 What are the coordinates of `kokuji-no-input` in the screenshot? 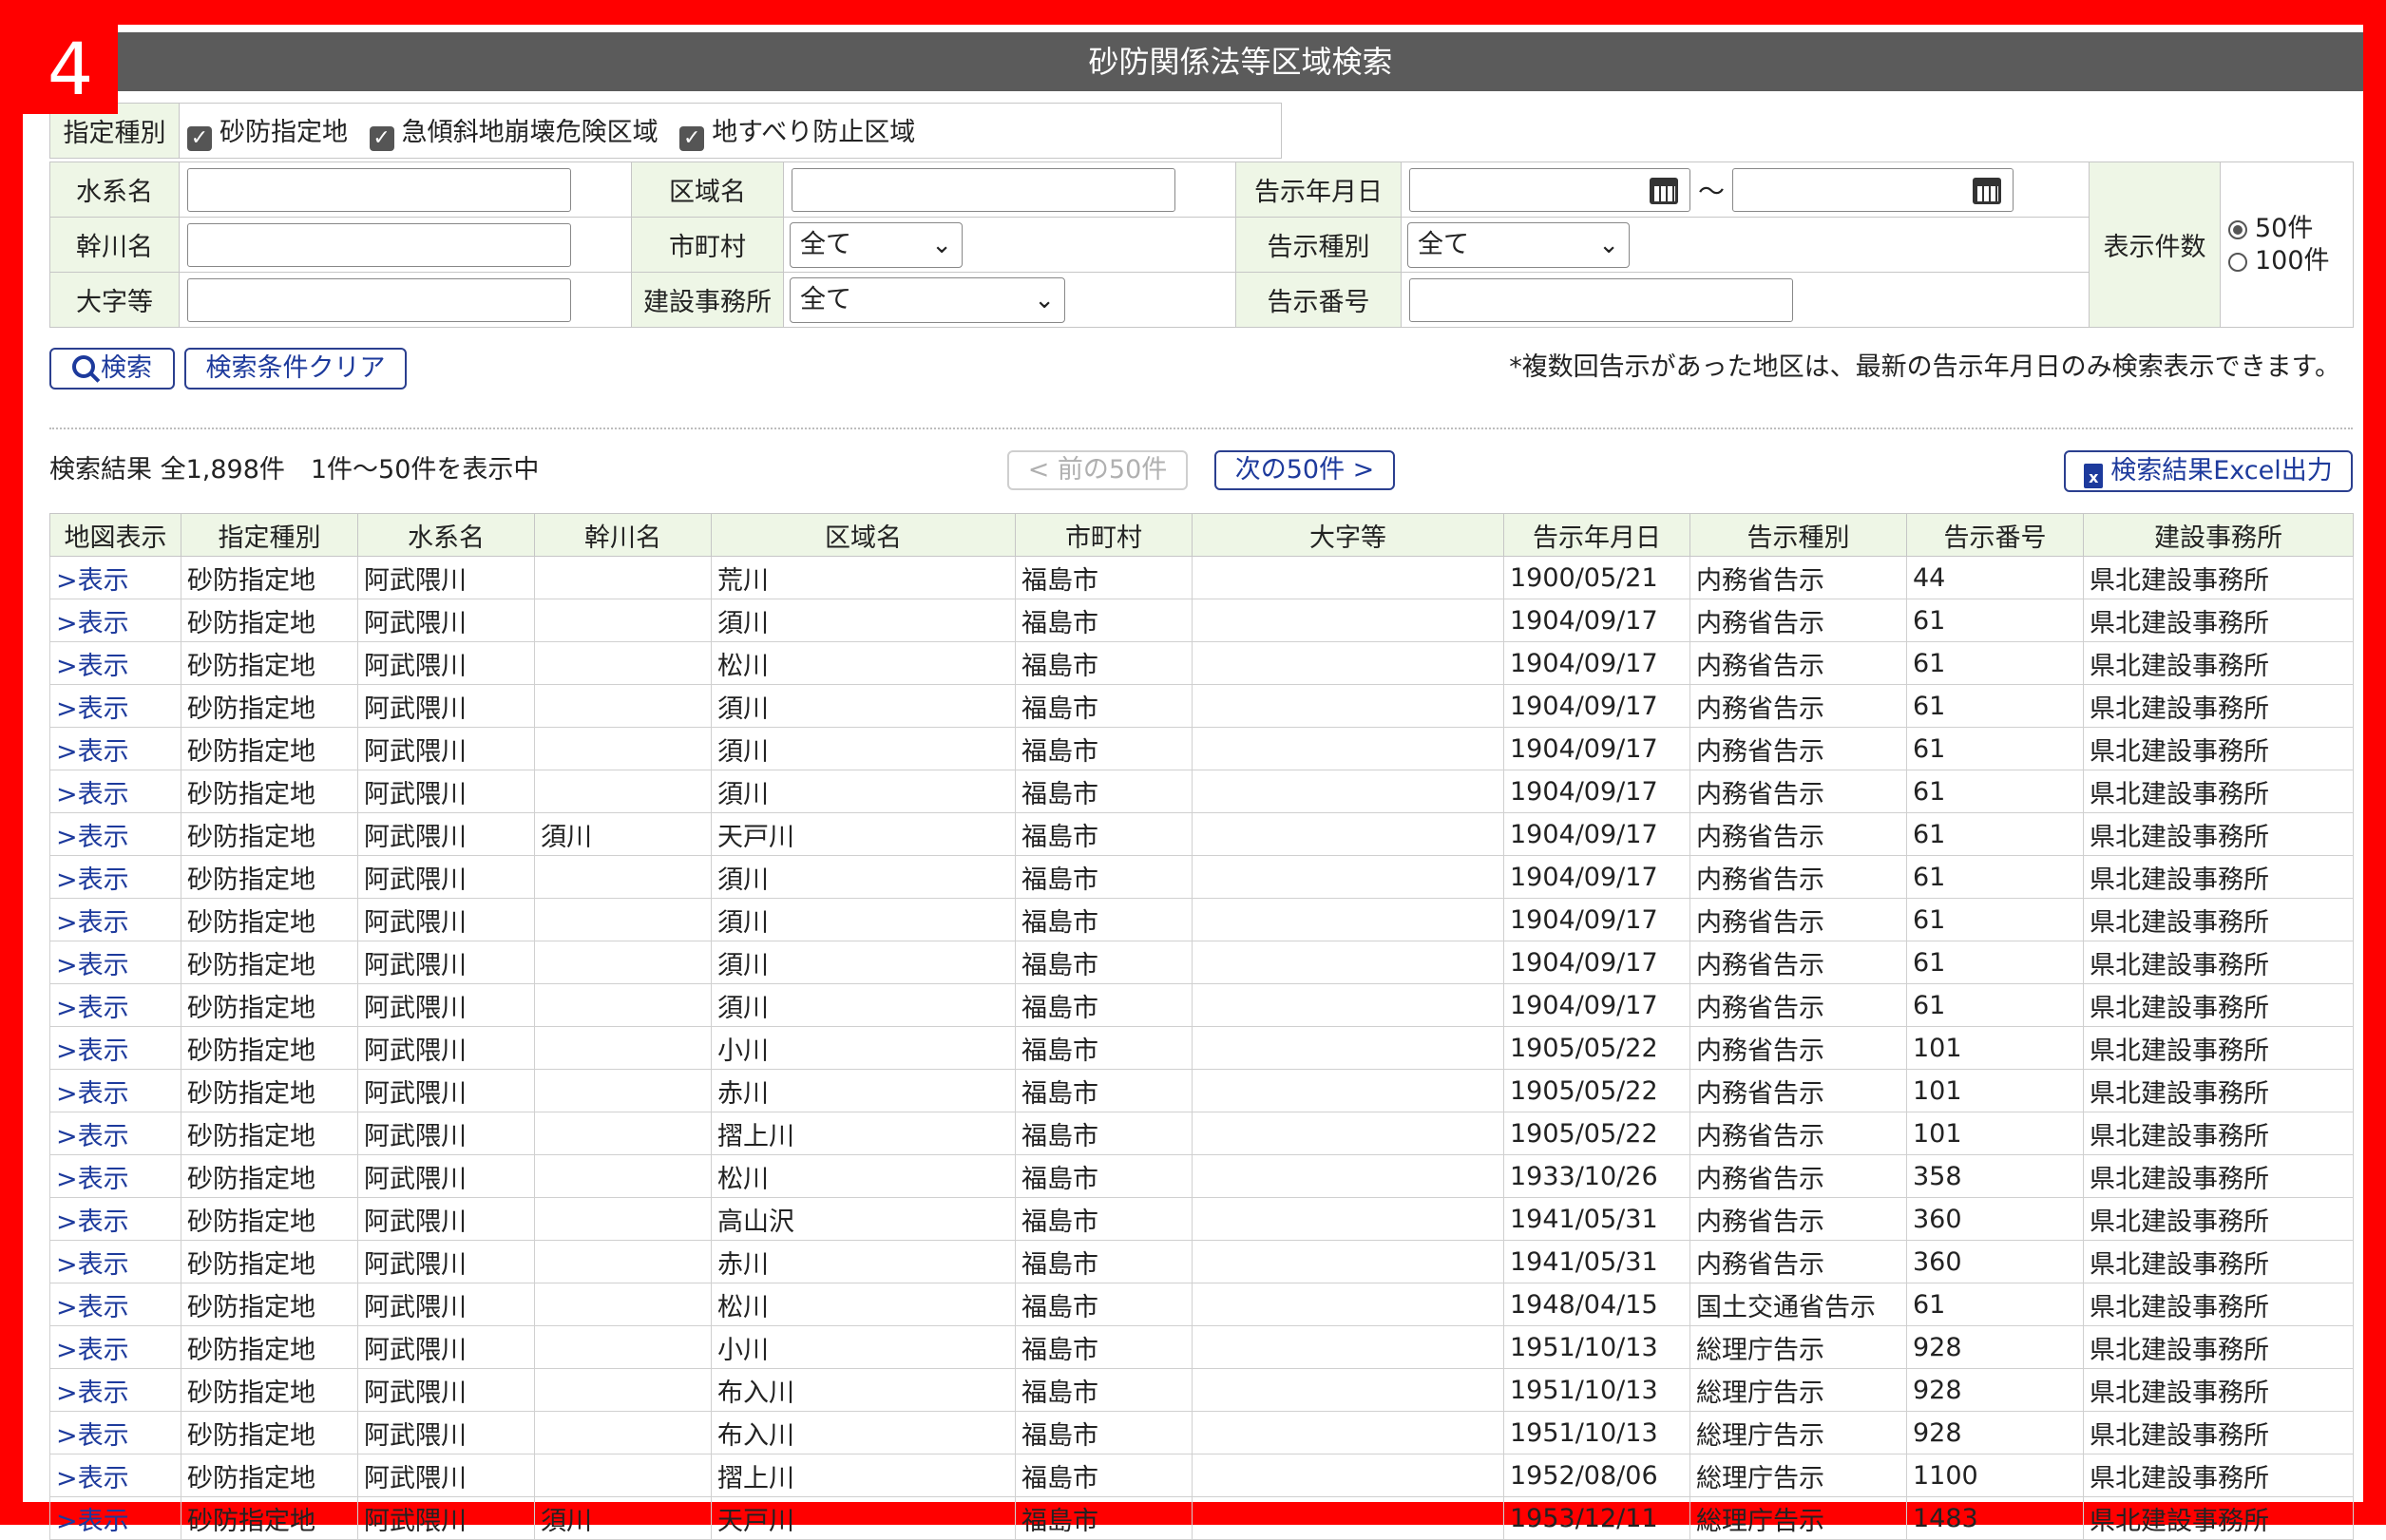 It's located at (1601, 299).